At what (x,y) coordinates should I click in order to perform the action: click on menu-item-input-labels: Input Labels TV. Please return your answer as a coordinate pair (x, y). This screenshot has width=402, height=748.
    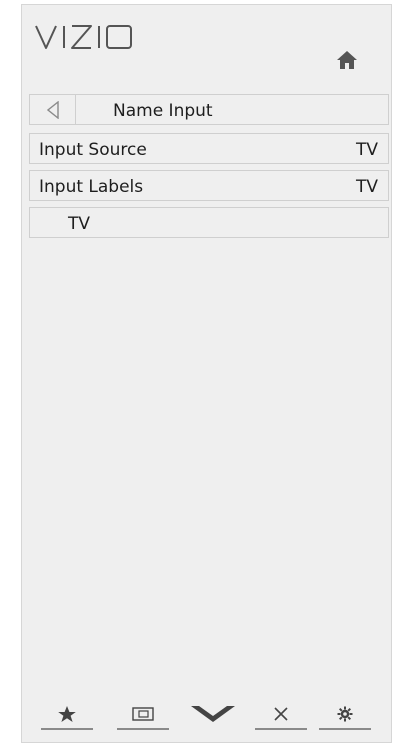
    Looking at the image, I should click on (209, 185).